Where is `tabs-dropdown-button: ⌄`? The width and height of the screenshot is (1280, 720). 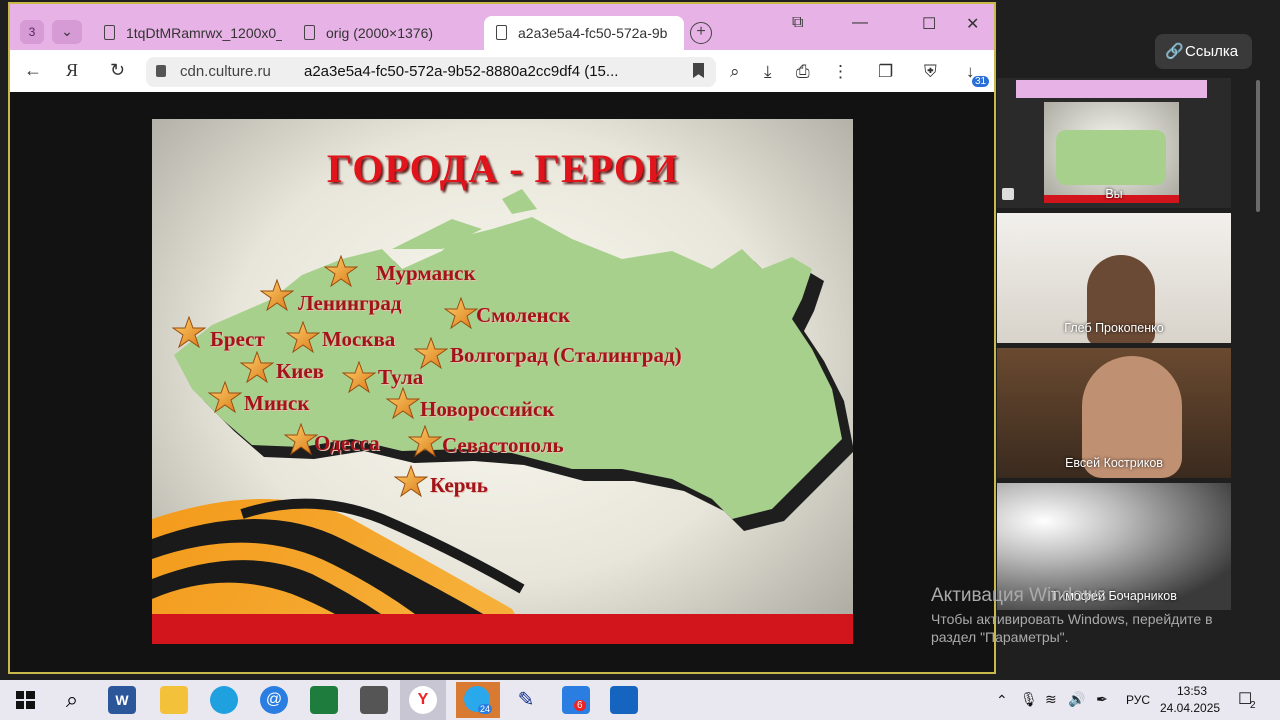
tabs-dropdown-button: ⌄ is located at coordinates (67, 32).